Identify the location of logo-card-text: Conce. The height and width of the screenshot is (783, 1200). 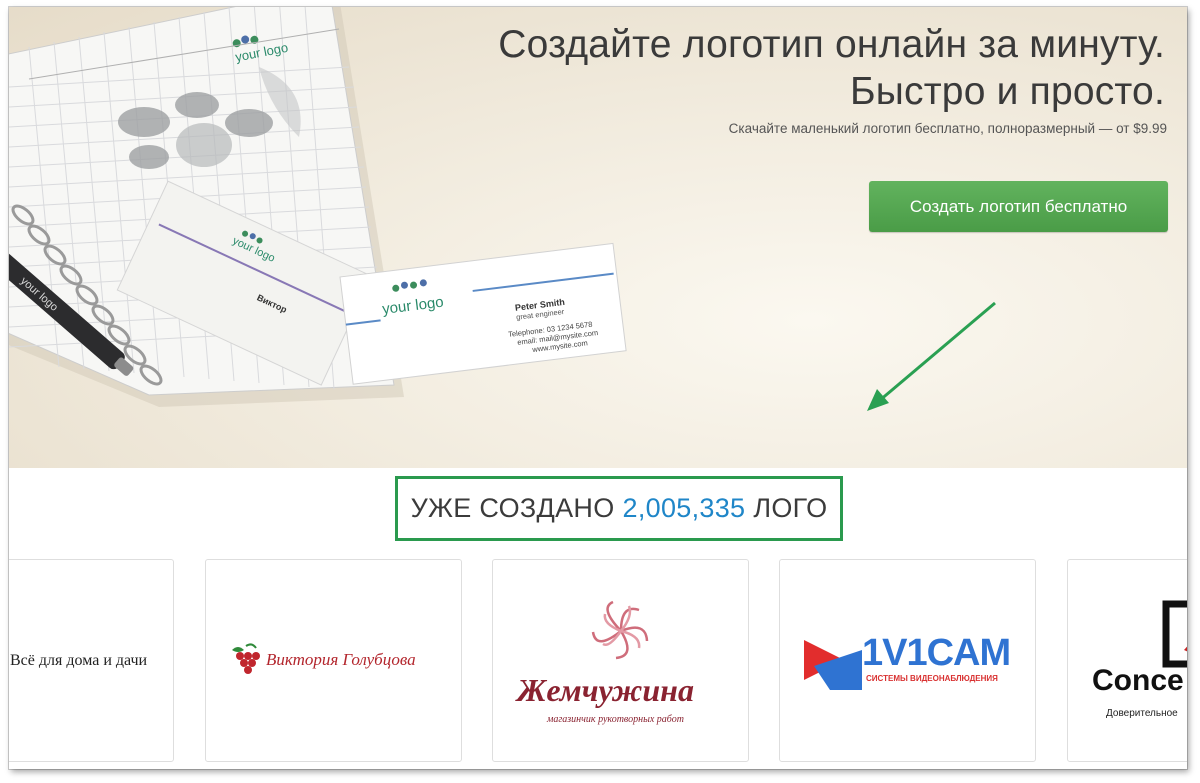
(1138, 680).